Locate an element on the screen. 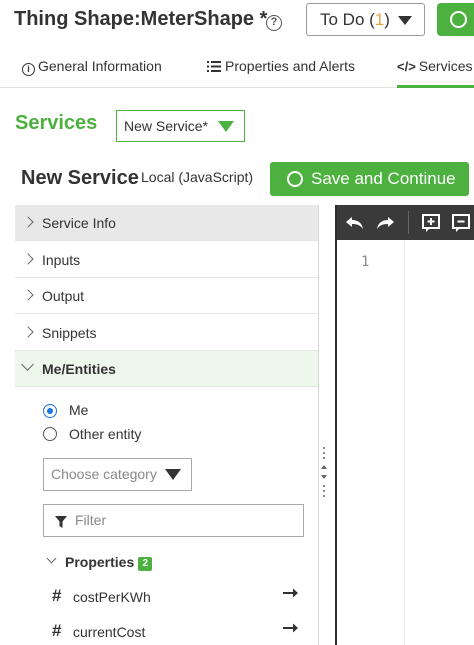  todo-dropdown: To Do (1) is located at coordinates (365, 19).